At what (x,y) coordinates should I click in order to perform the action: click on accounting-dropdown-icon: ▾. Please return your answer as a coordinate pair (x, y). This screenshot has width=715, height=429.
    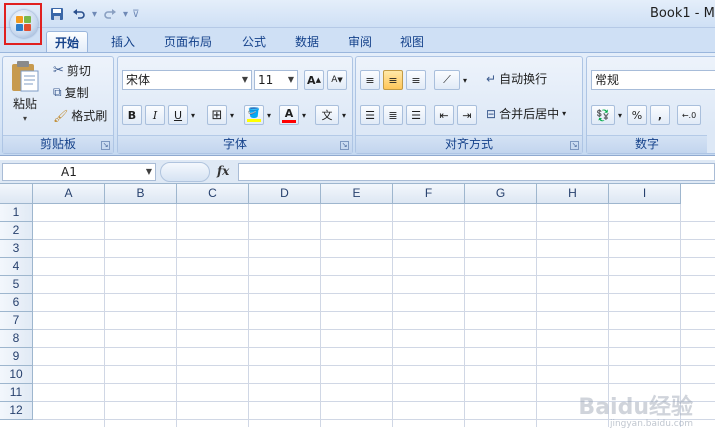
    Looking at the image, I should click on (620, 115).